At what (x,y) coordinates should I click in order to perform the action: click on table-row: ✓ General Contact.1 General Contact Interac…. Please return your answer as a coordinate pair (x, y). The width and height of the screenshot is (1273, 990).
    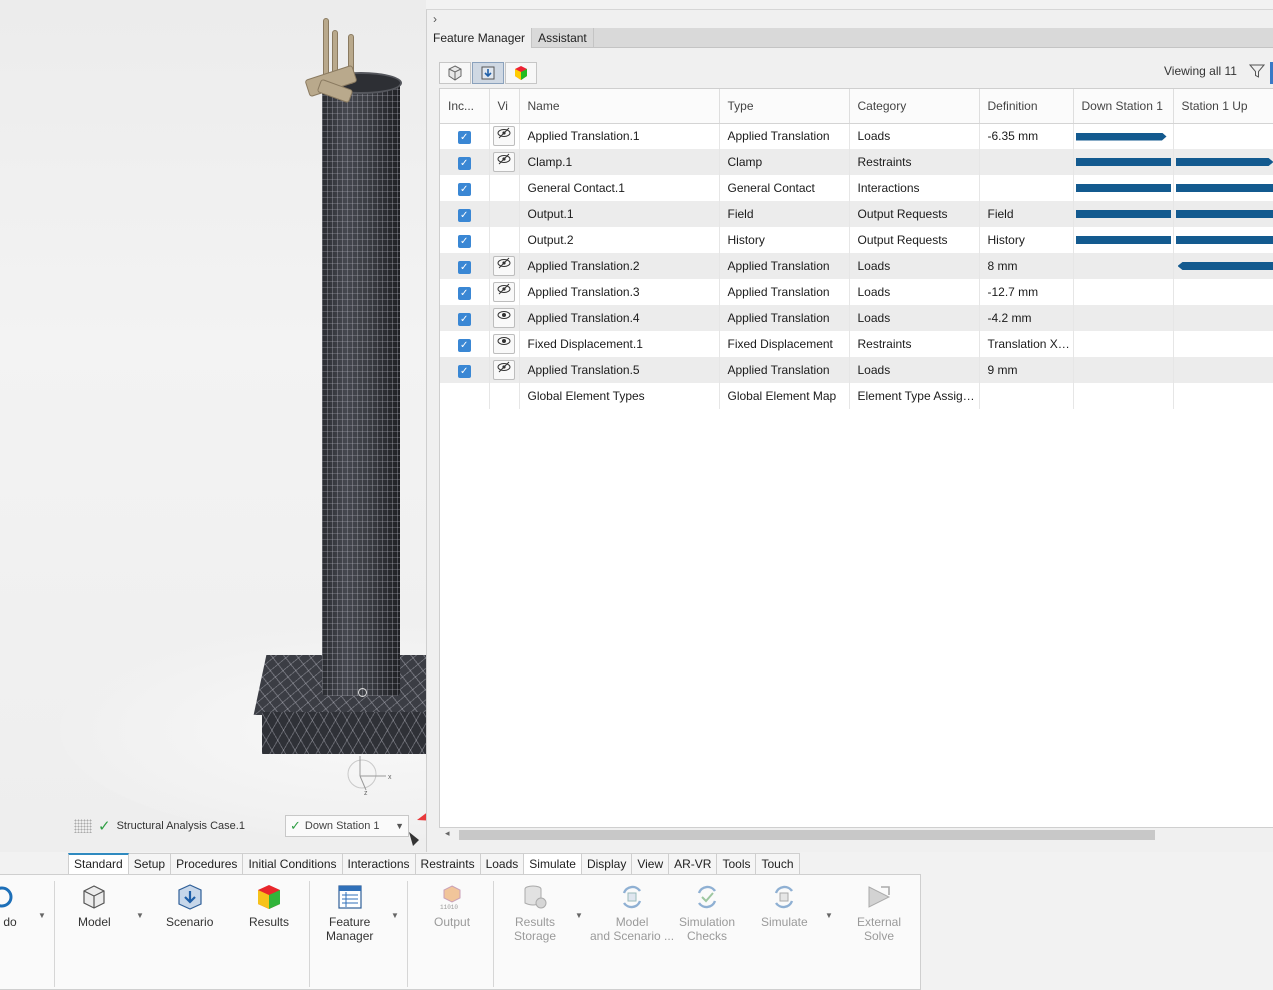
    Looking at the image, I should click on (856, 188).